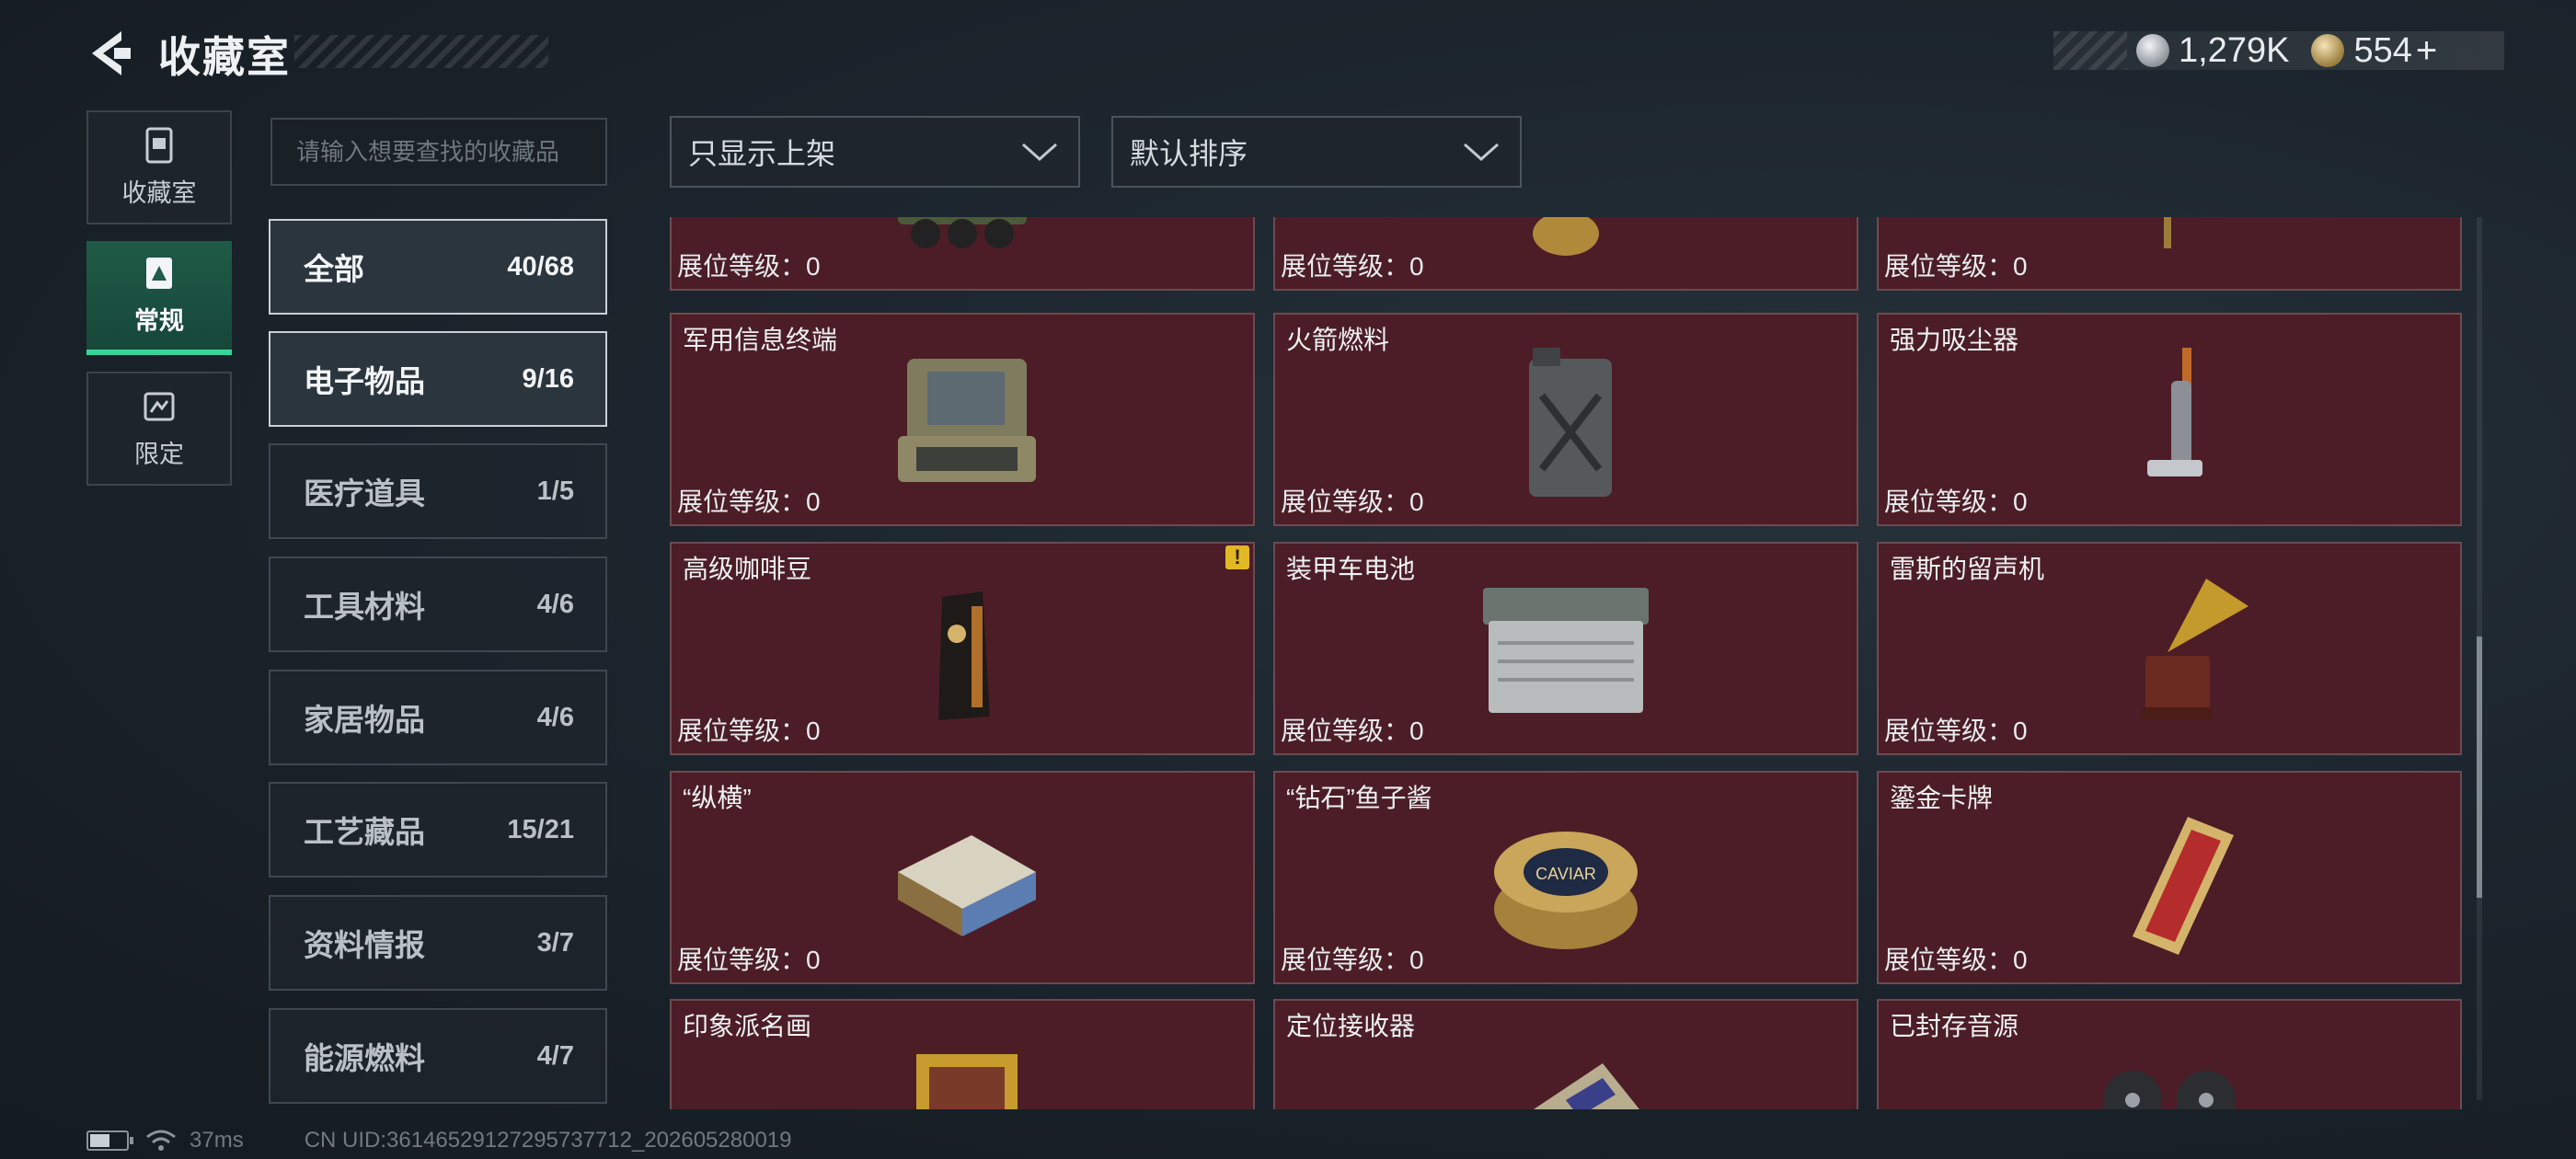  I want to click on search-box, so click(438, 152).